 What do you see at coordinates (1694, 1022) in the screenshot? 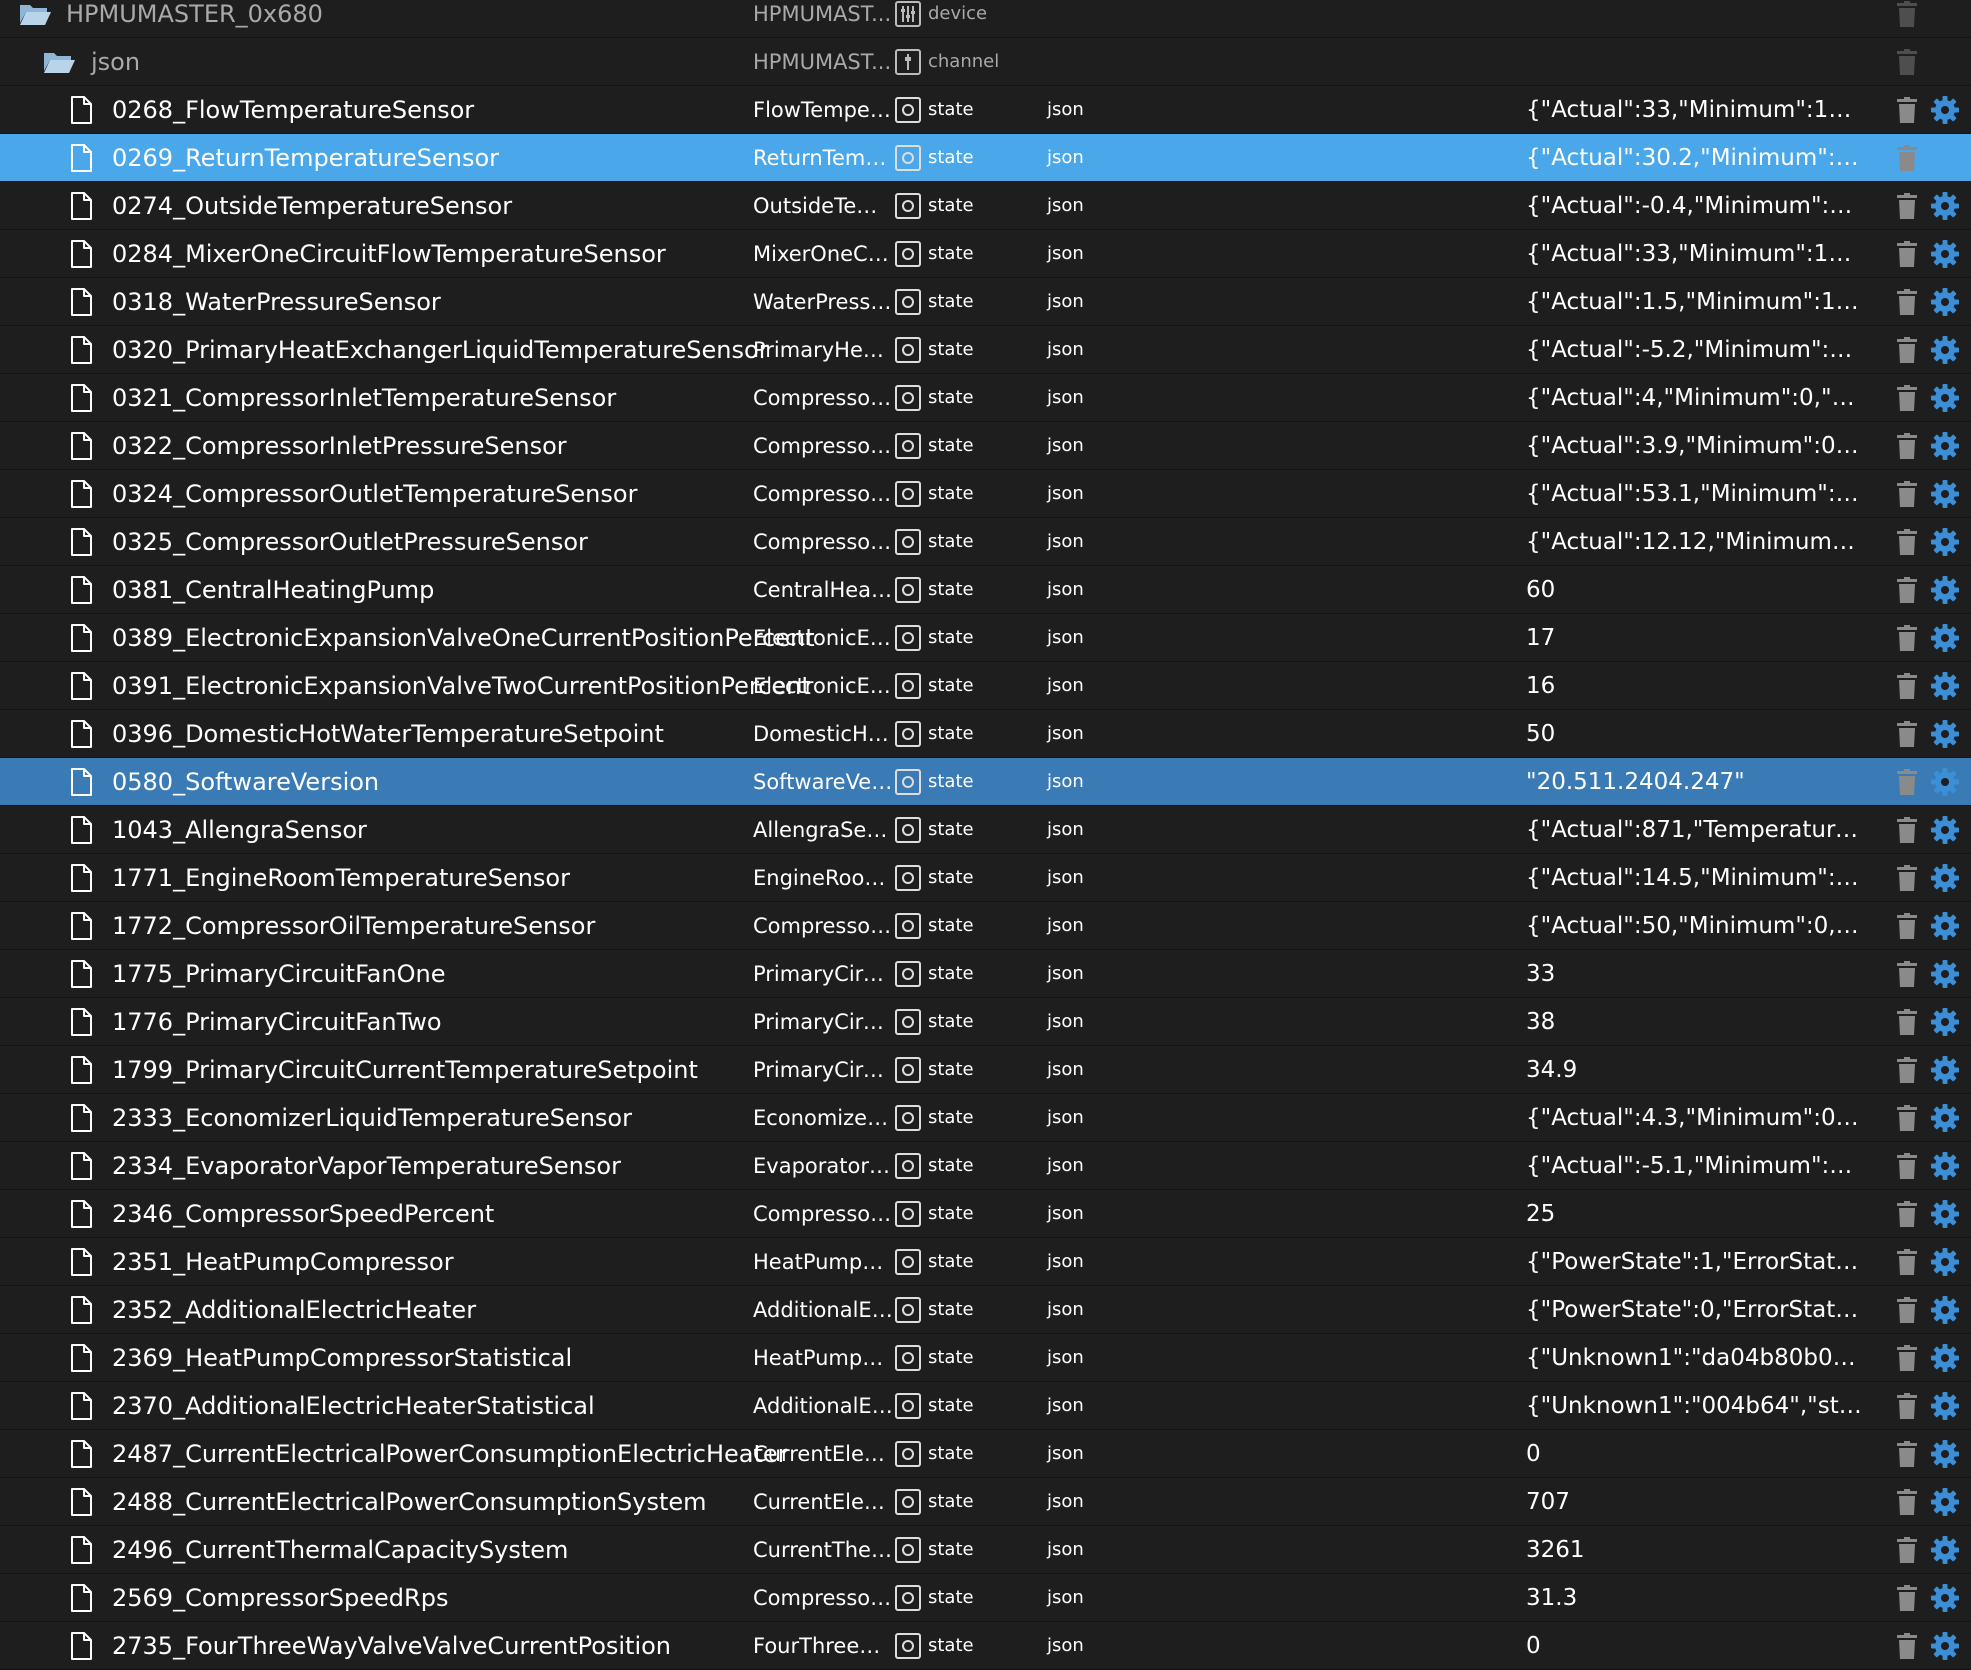
I see `state-value: 38` at bounding box center [1694, 1022].